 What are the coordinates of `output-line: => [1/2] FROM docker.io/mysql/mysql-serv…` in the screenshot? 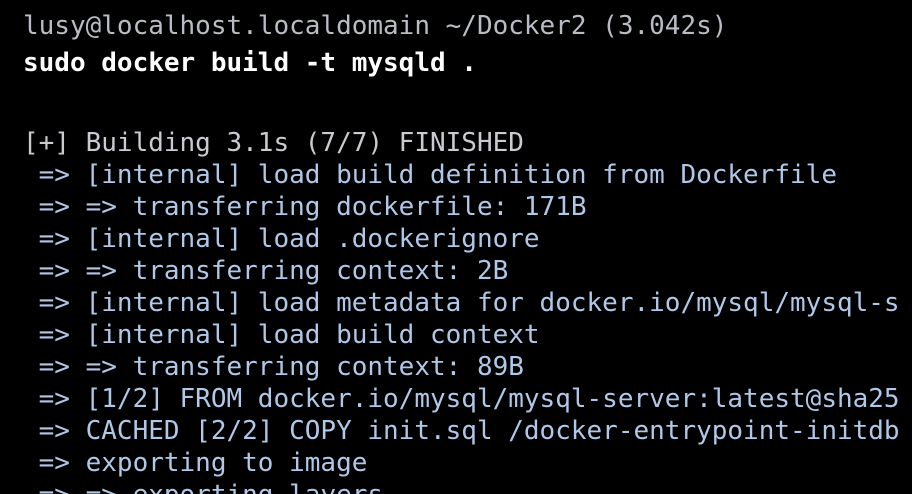 It's located at (461, 399).